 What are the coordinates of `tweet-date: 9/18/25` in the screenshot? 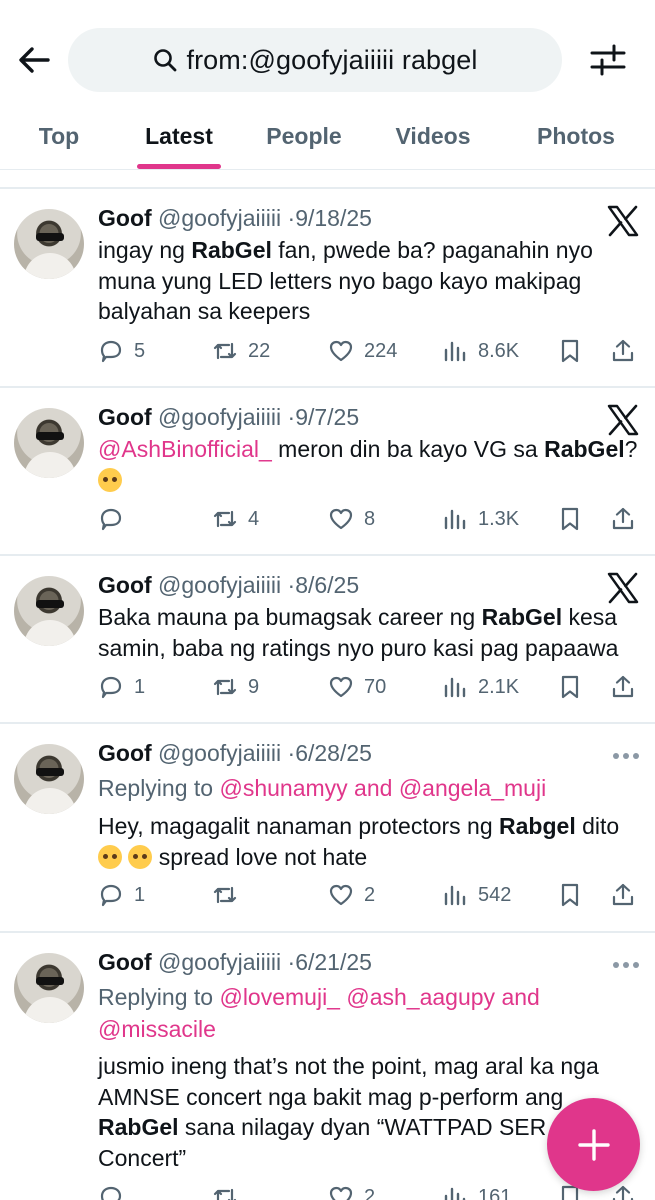 It's located at (333, 218).